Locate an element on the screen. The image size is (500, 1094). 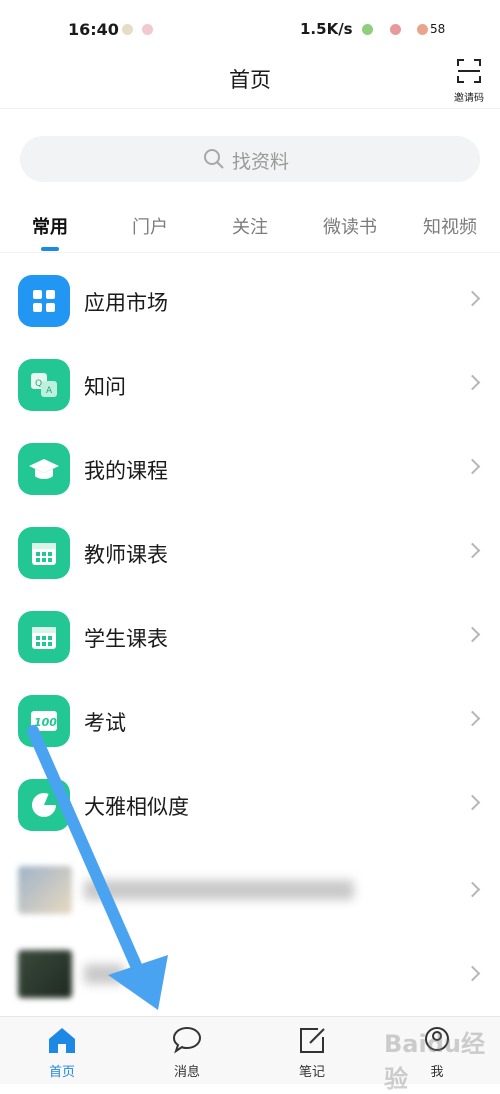
list-item-blurred is located at coordinates (250, 908).